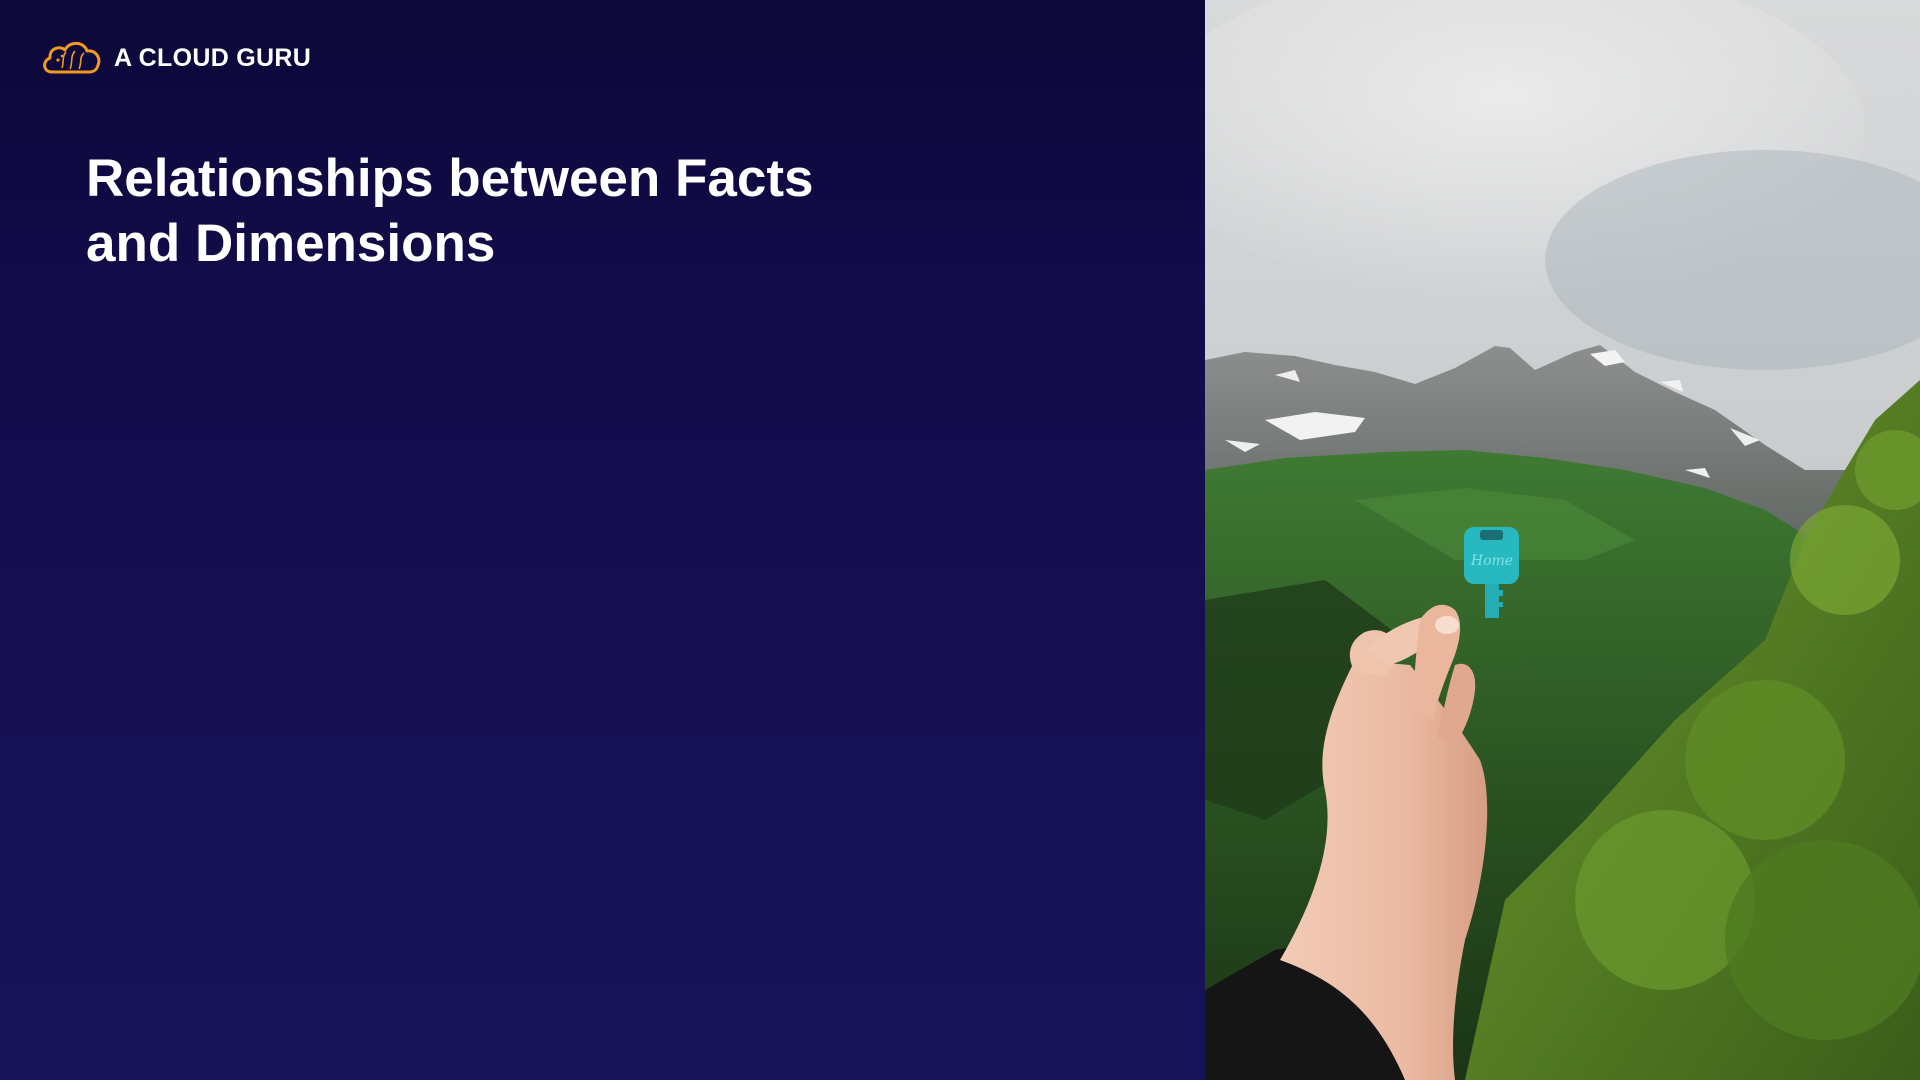 The width and height of the screenshot is (1920, 1080). What do you see at coordinates (213, 57) in the screenshot?
I see `brand-name: A CLOUD GURU` at bounding box center [213, 57].